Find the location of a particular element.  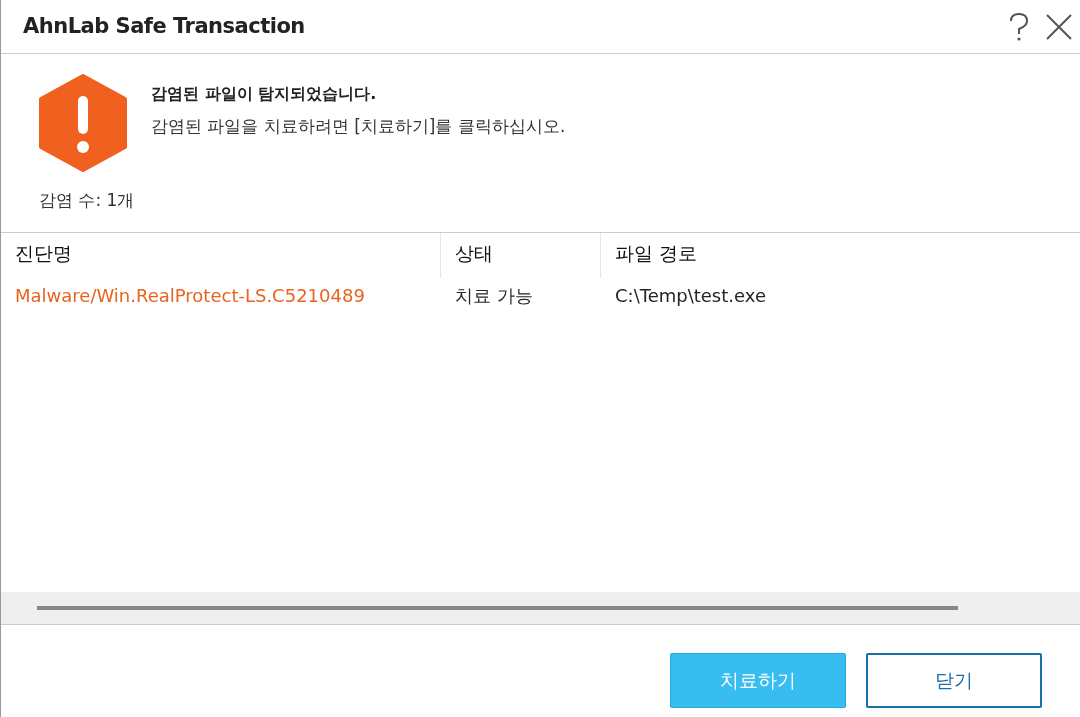

alert-heading: 감염된 파일이 탐지되었습니다. is located at coordinates (264, 94).